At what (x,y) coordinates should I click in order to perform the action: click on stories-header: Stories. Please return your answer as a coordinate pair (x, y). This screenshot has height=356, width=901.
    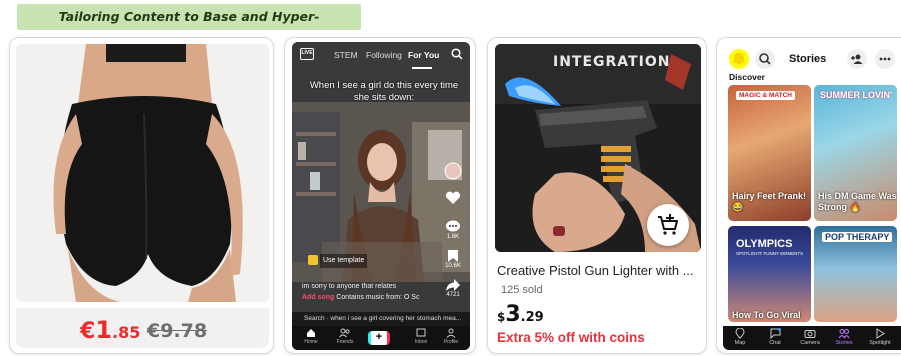
    Looking at the image, I should click on (812, 60).